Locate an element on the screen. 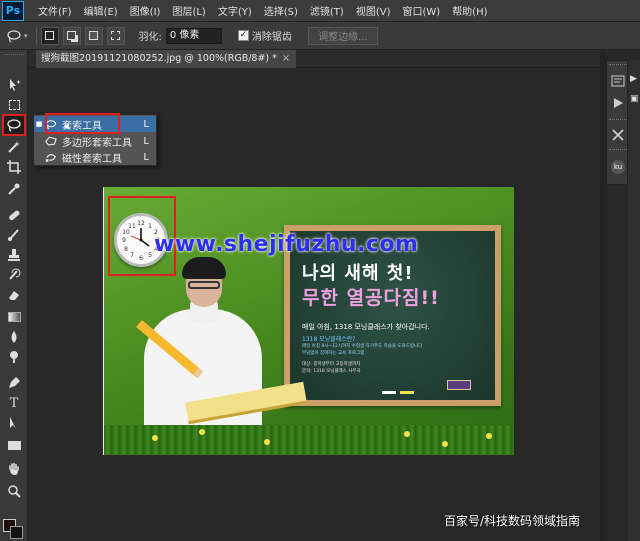  chevron-down-icon: ▾ is located at coordinates (26, 36).